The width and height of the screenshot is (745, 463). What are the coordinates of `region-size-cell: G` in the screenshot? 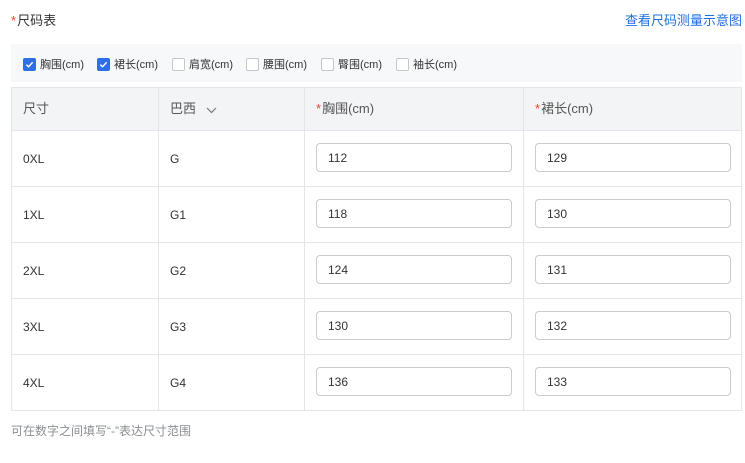 It's located at (231, 159).